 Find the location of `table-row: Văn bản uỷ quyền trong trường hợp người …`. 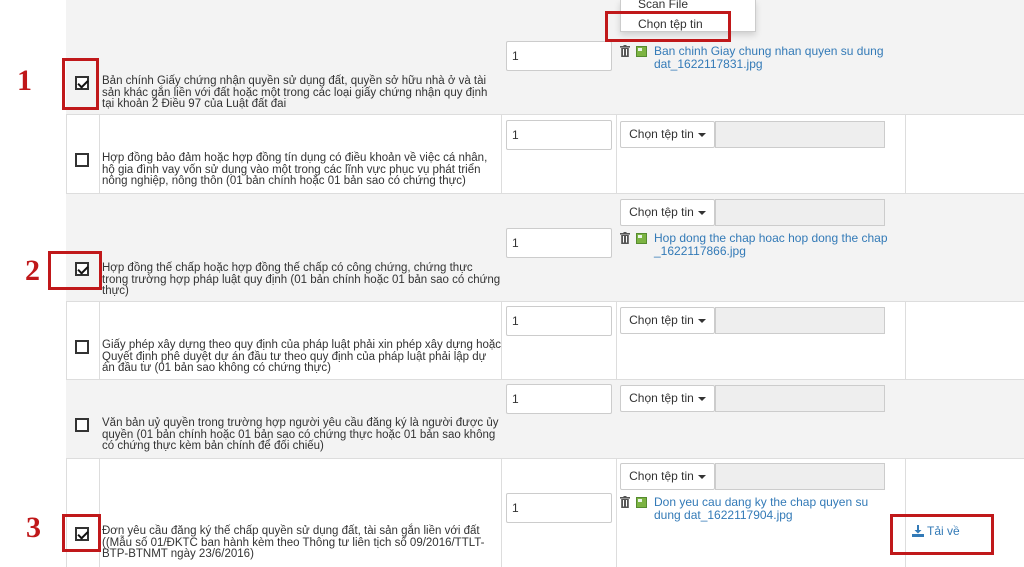

table-row: Văn bản uỷ quyền trong trường hợp người … is located at coordinates (545, 419).